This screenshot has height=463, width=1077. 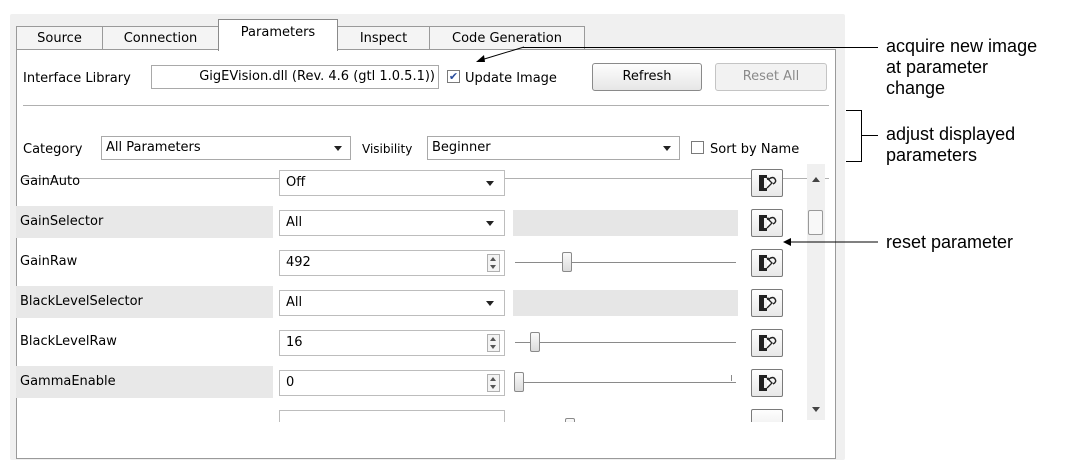 I want to click on parameter-value-combo: Off, so click(x=392, y=183).